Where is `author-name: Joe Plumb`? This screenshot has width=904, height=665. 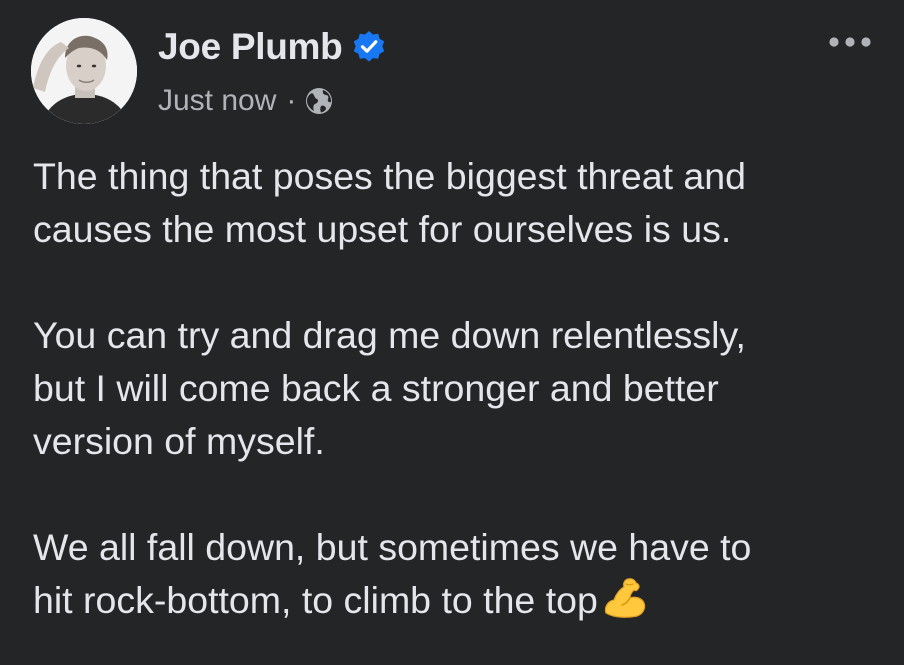 author-name: Joe Plumb is located at coordinates (250, 47).